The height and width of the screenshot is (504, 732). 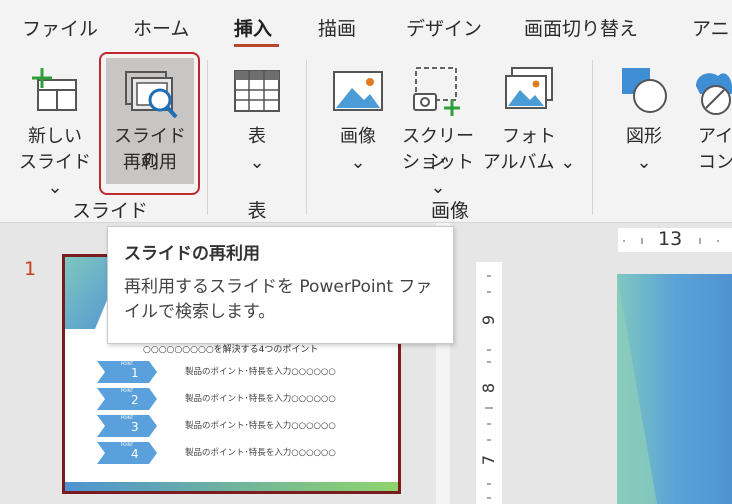 I want to click on shapes-label: 図形, so click(x=644, y=136).